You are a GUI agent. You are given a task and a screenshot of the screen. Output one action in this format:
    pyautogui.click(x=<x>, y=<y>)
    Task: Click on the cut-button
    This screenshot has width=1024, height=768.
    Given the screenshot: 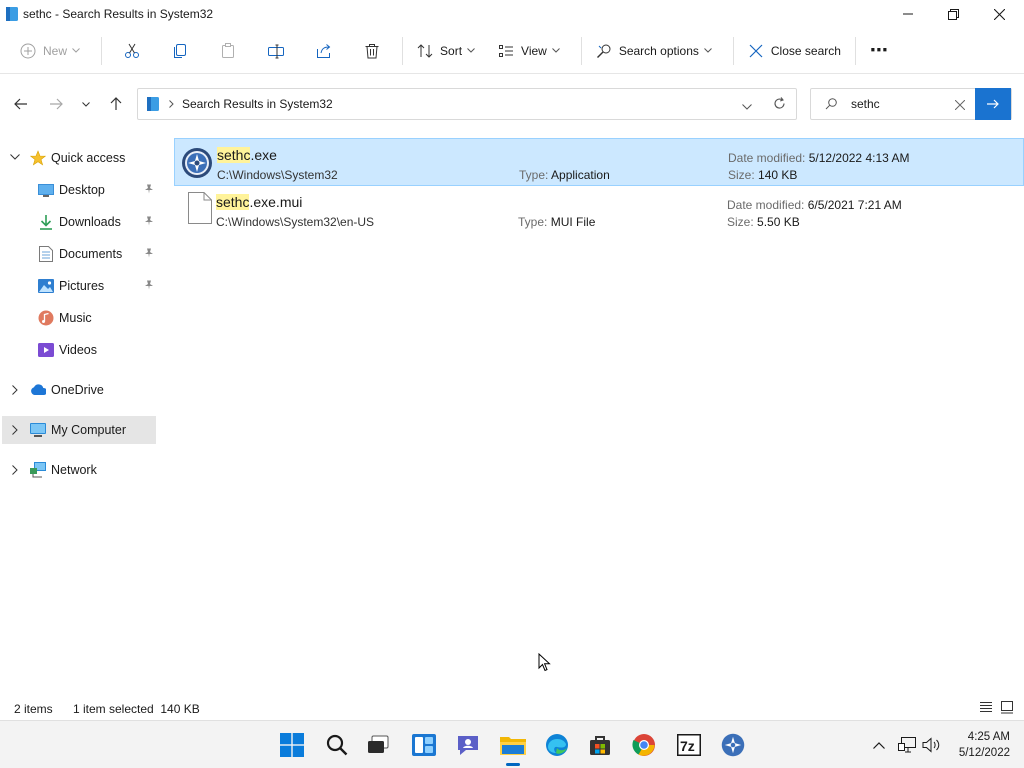 What is the action you would take?
    pyautogui.click(x=132, y=51)
    